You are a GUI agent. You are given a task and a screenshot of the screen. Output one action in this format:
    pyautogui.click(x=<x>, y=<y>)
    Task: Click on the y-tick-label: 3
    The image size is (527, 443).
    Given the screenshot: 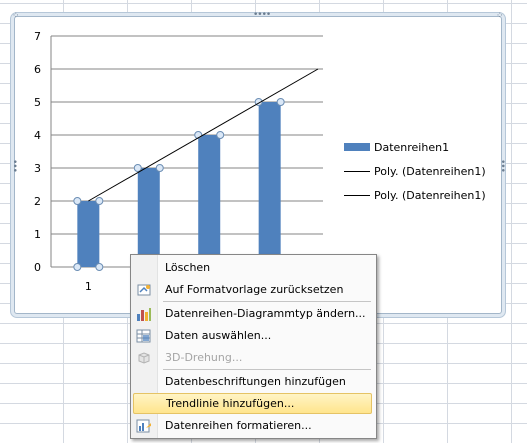 What is the action you would take?
    pyautogui.click(x=37, y=168)
    